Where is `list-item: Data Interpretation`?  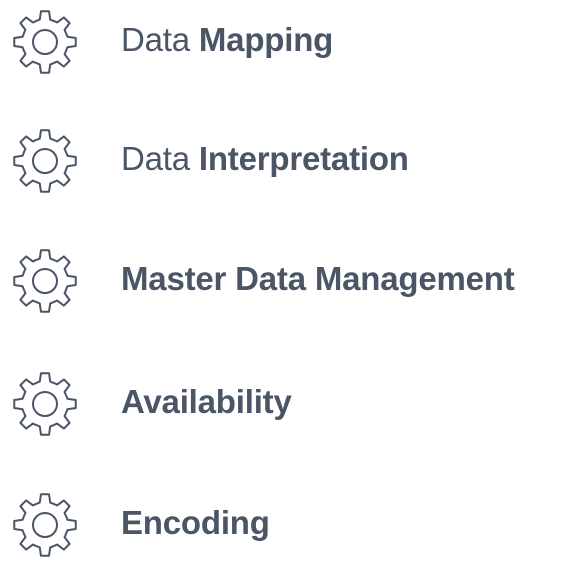
list-item: Data Interpretation is located at coordinates (290, 163).